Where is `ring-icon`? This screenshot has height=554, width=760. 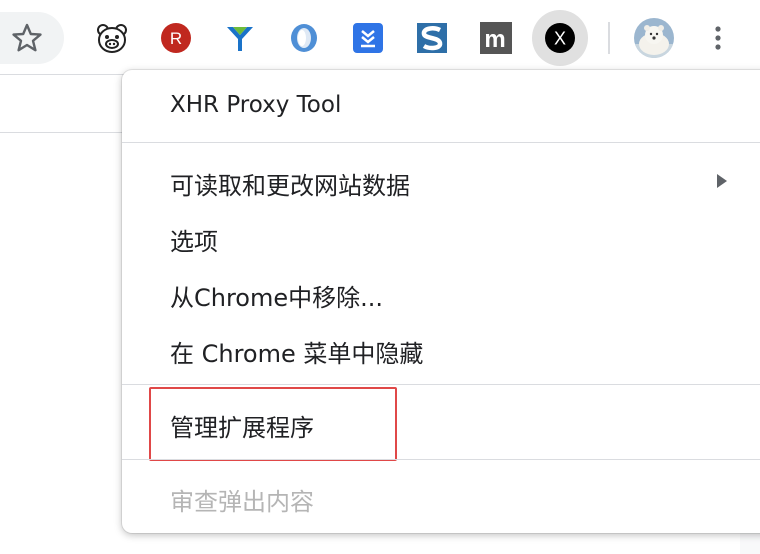 ring-icon is located at coordinates (304, 38).